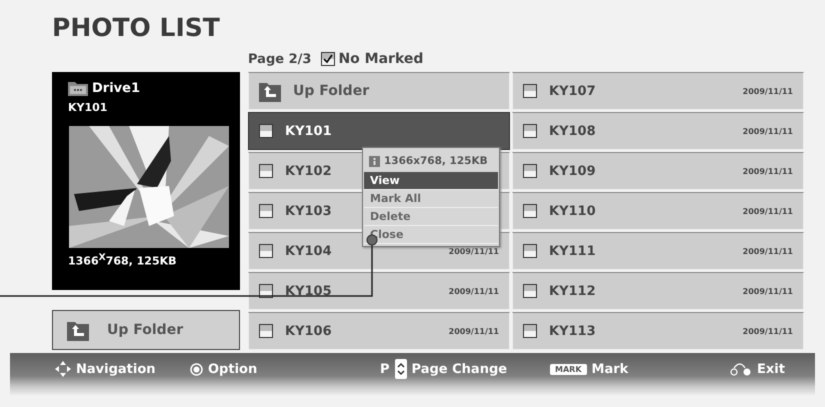 Image resolution: width=825 pixels, height=407 pixels. Describe the element at coordinates (136, 28) in the screenshot. I see `screen-title: PHOTO LIST` at that location.